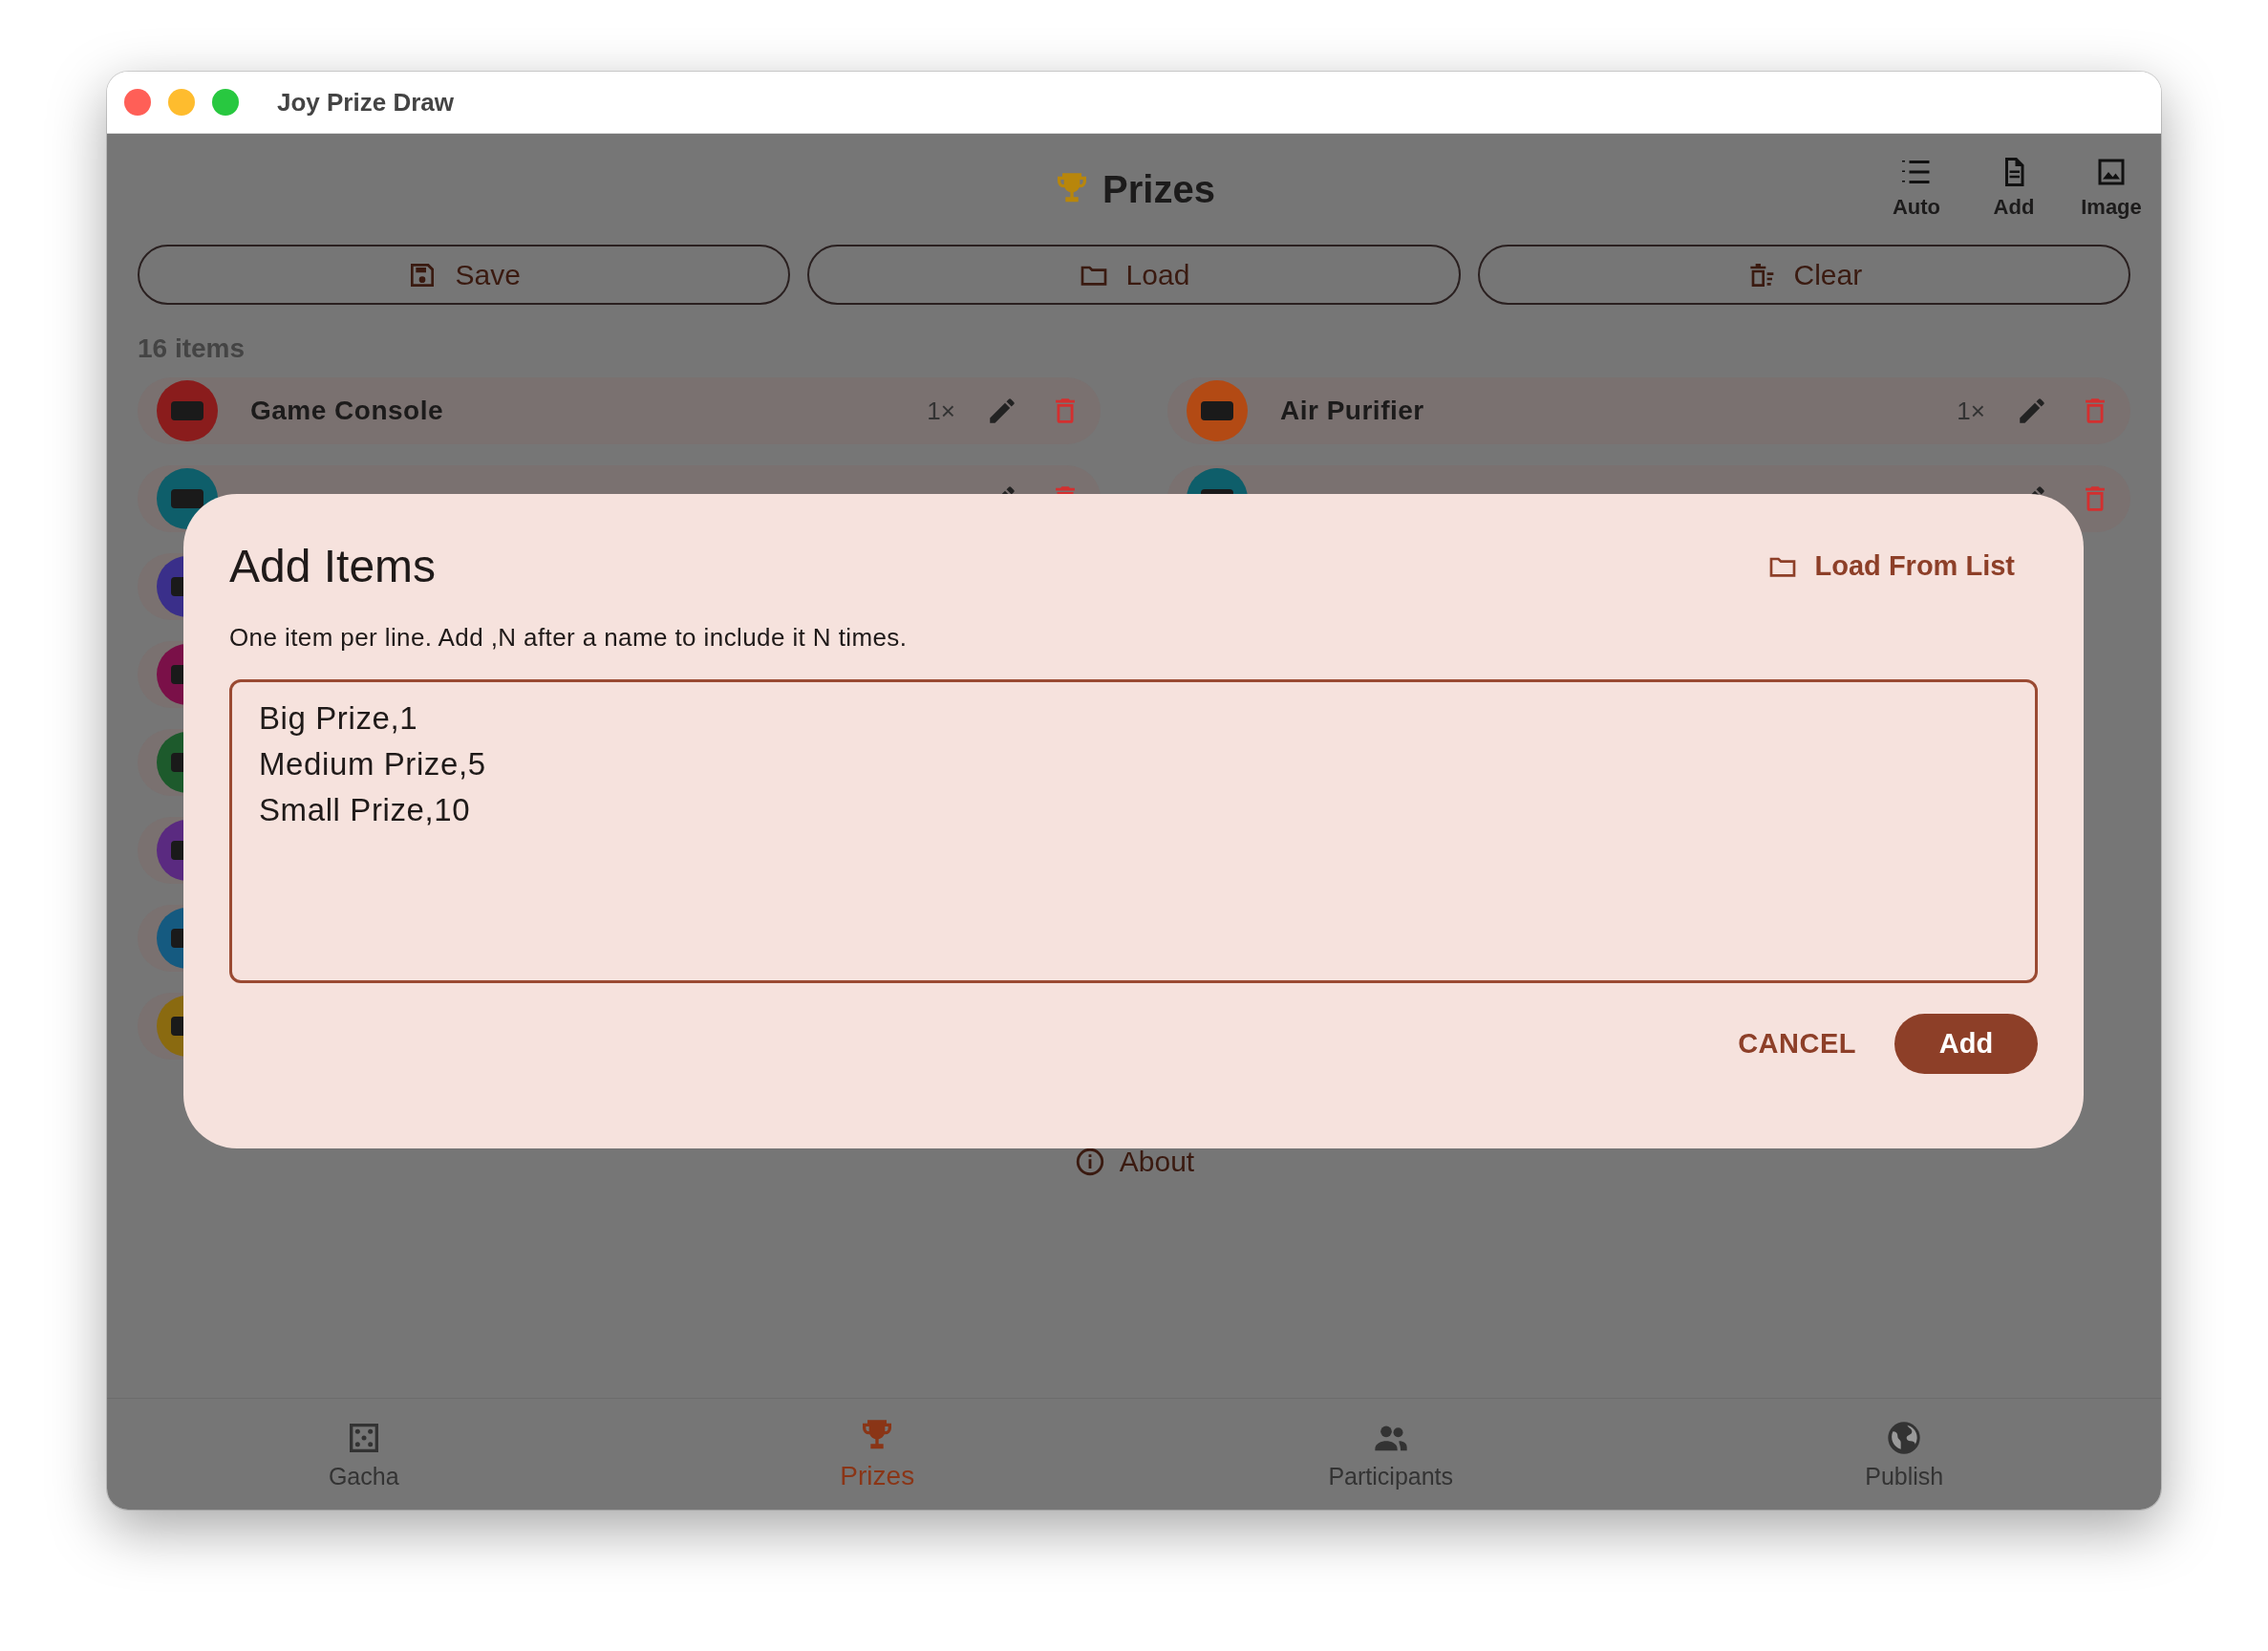 This screenshot has height=1651, width=2268. I want to click on add-action-button: Add, so click(2014, 187).